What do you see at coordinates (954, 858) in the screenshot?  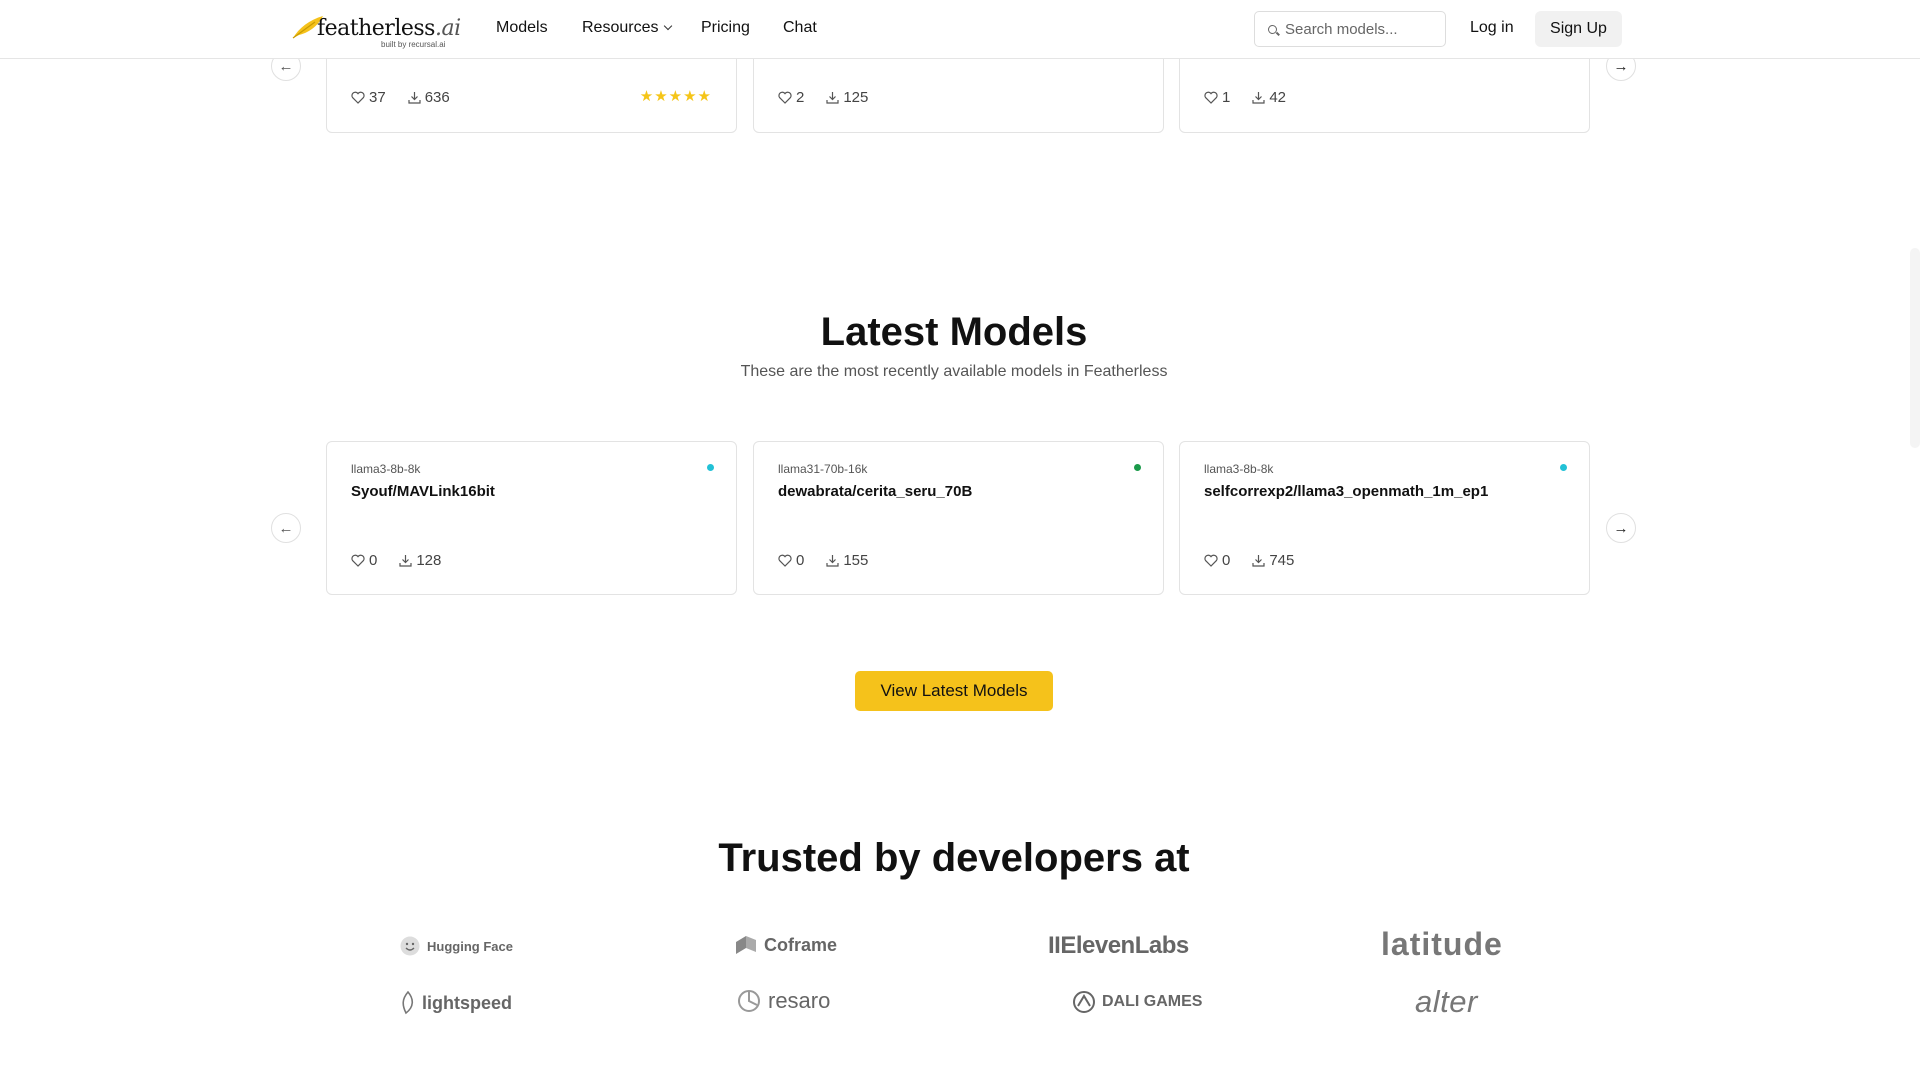 I see `trusted-title: Trusted by developers at` at bounding box center [954, 858].